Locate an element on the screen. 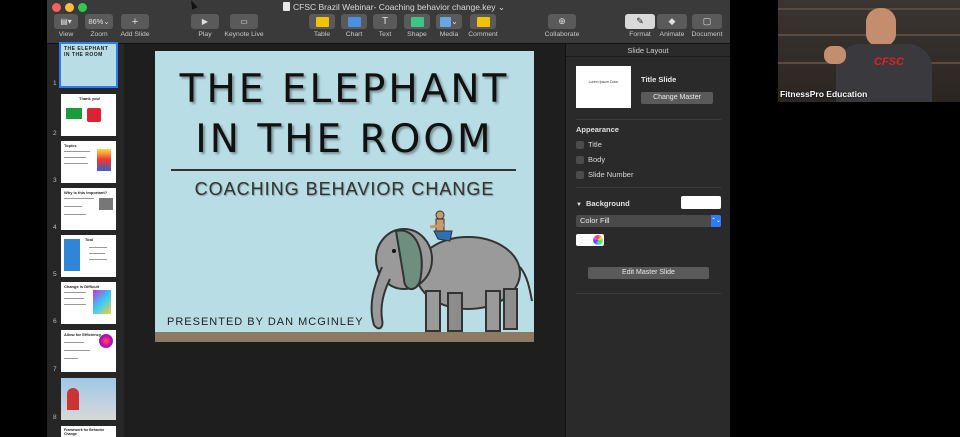 This screenshot has height=437, width=960. thumbnail-title: THE ELEPHANT IN THE ROOM is located at coordinates (86, 52).